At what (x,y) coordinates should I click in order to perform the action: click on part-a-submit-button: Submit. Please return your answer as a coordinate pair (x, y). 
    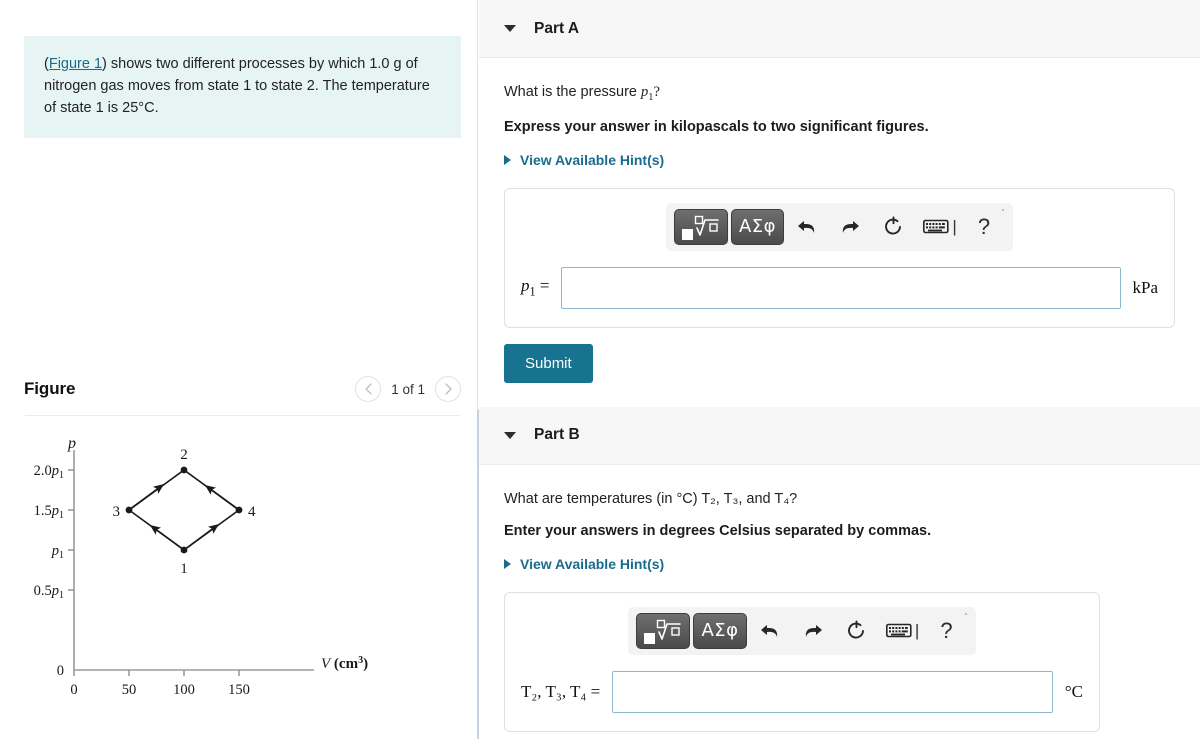
    Looking at the image, I should click on (548, 363).